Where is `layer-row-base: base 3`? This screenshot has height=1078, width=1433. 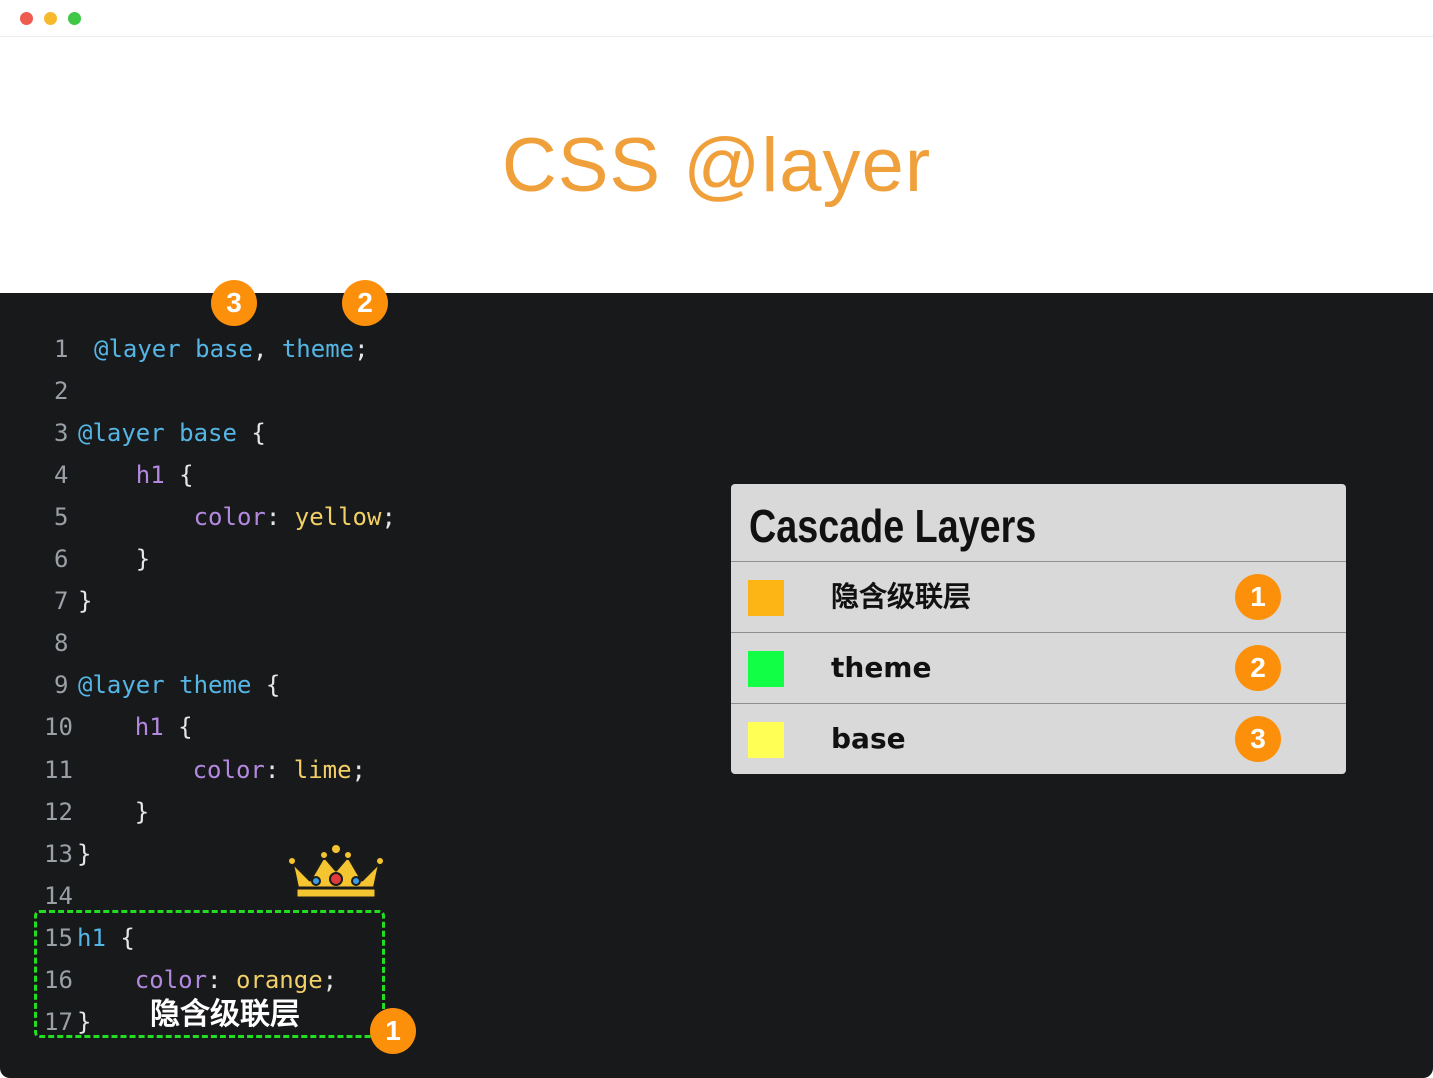 layer-row-base: base 3 is located at coordinates (1038, 738).